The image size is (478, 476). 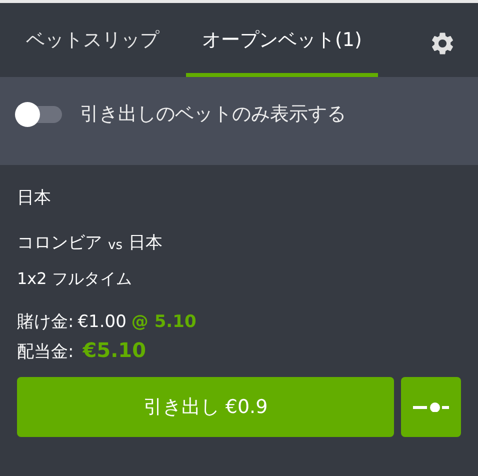 I want to click on tab: ベットスリップ, so click(x=92, y=40).